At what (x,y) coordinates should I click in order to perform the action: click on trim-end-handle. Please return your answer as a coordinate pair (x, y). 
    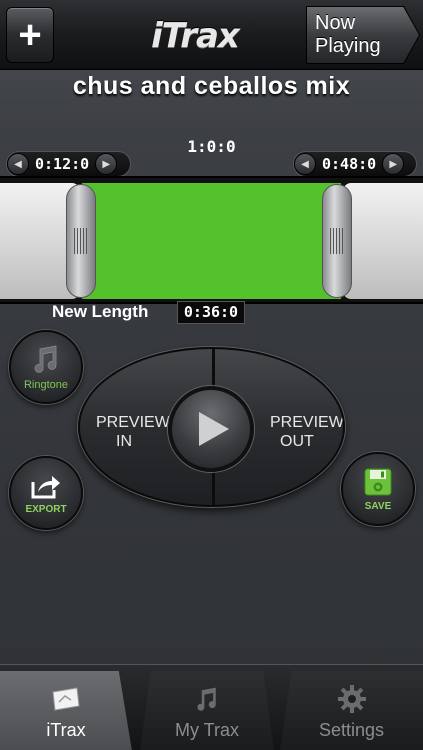
    Looking at the image, I should click on (337, 241).